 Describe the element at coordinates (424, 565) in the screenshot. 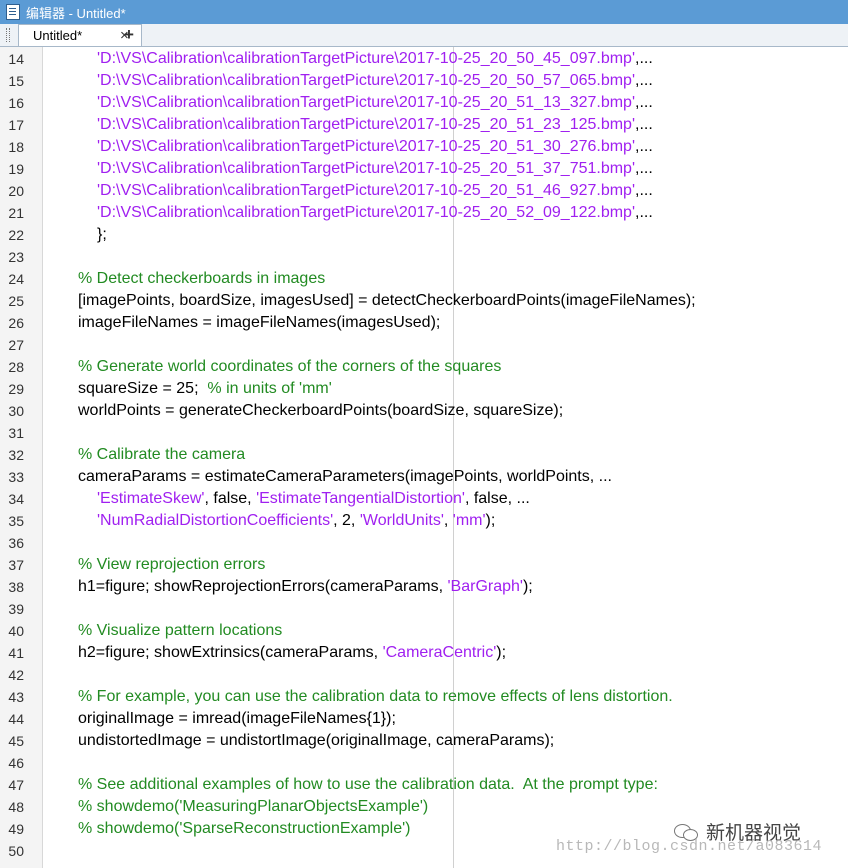

I see `code-line: 37 % View reprojection errors` at that location.